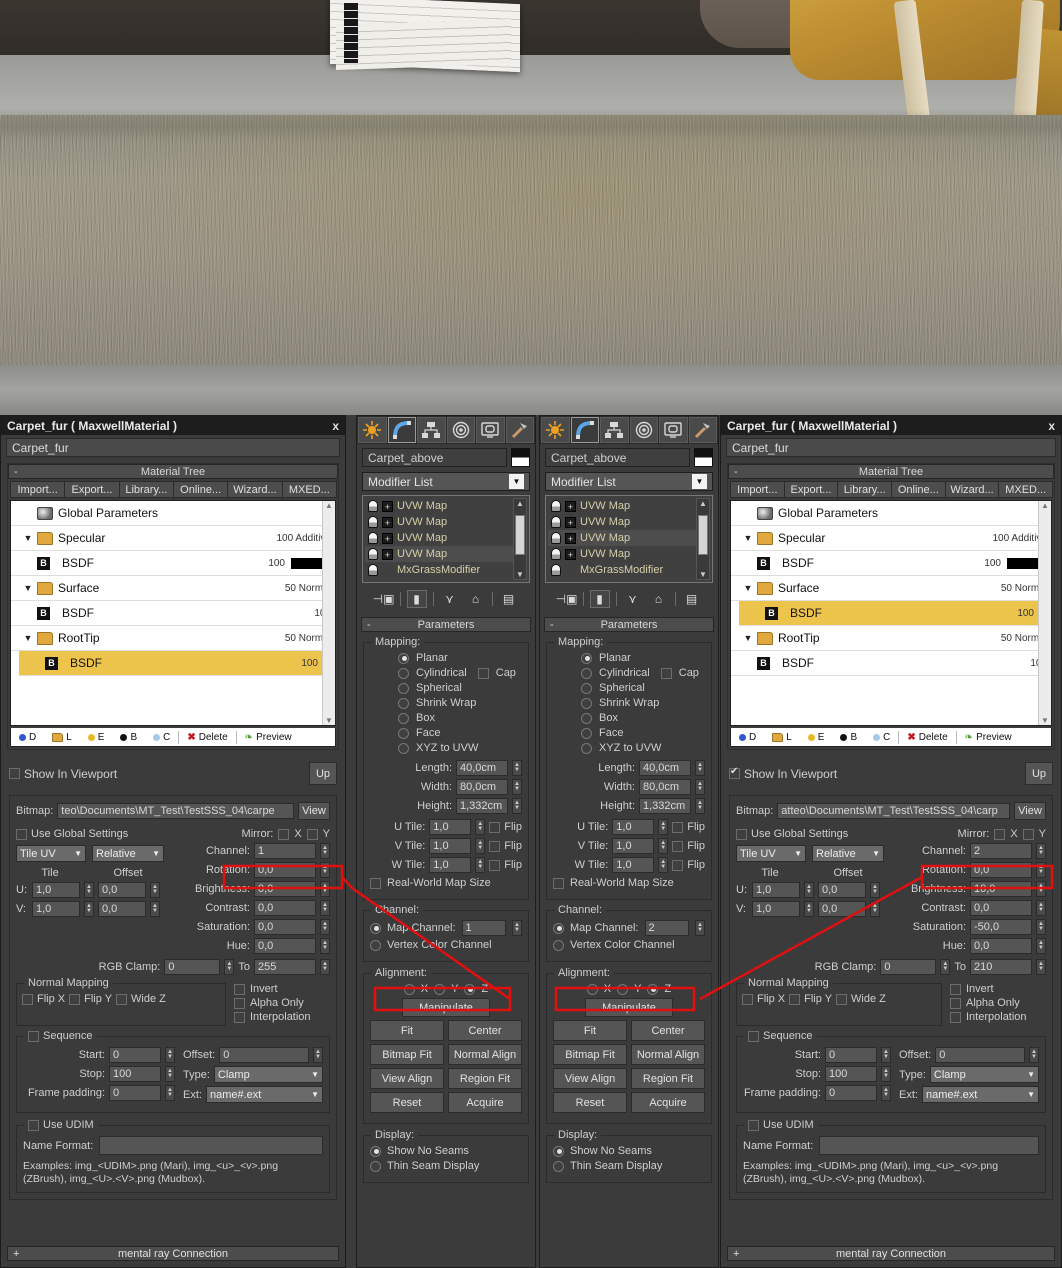 This screenshot has height=1268, width=1062. What do you see at coordinates (155, 890) in the screenshot?
I see `u-offset-spinner-left: ▲ ▼` at bounding box center [155, 890].